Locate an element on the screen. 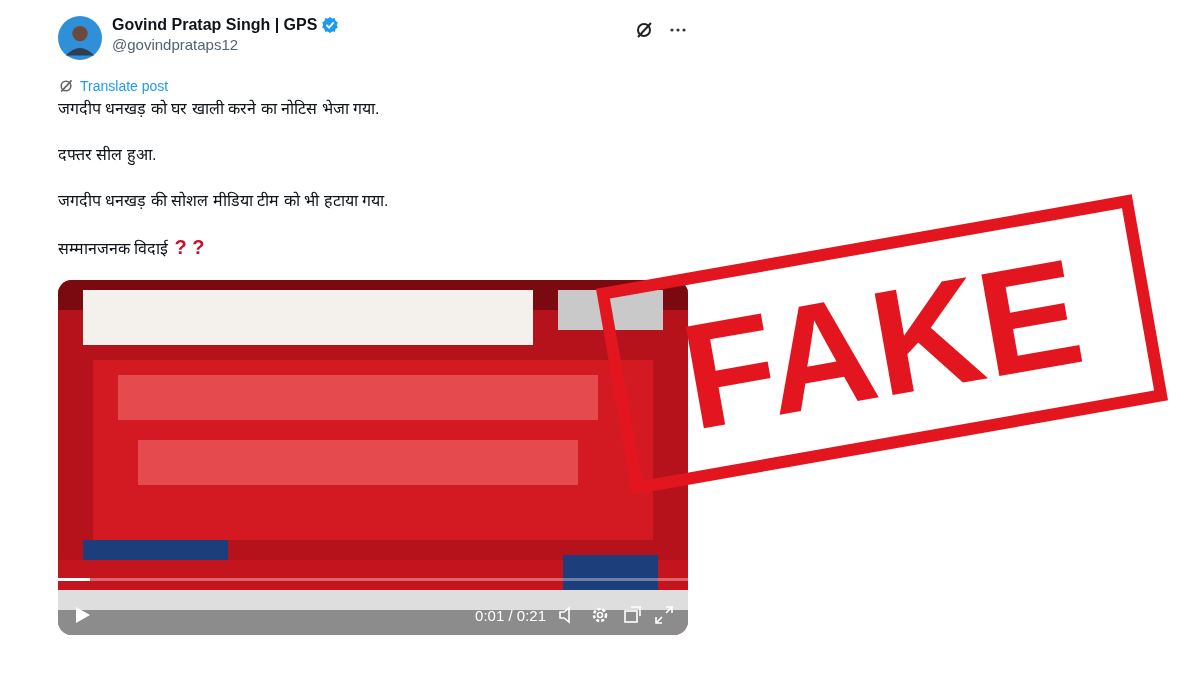 The height and width of the screenshot is (675, 1200). fullscreen-icon is located at coordinates (664, 615).